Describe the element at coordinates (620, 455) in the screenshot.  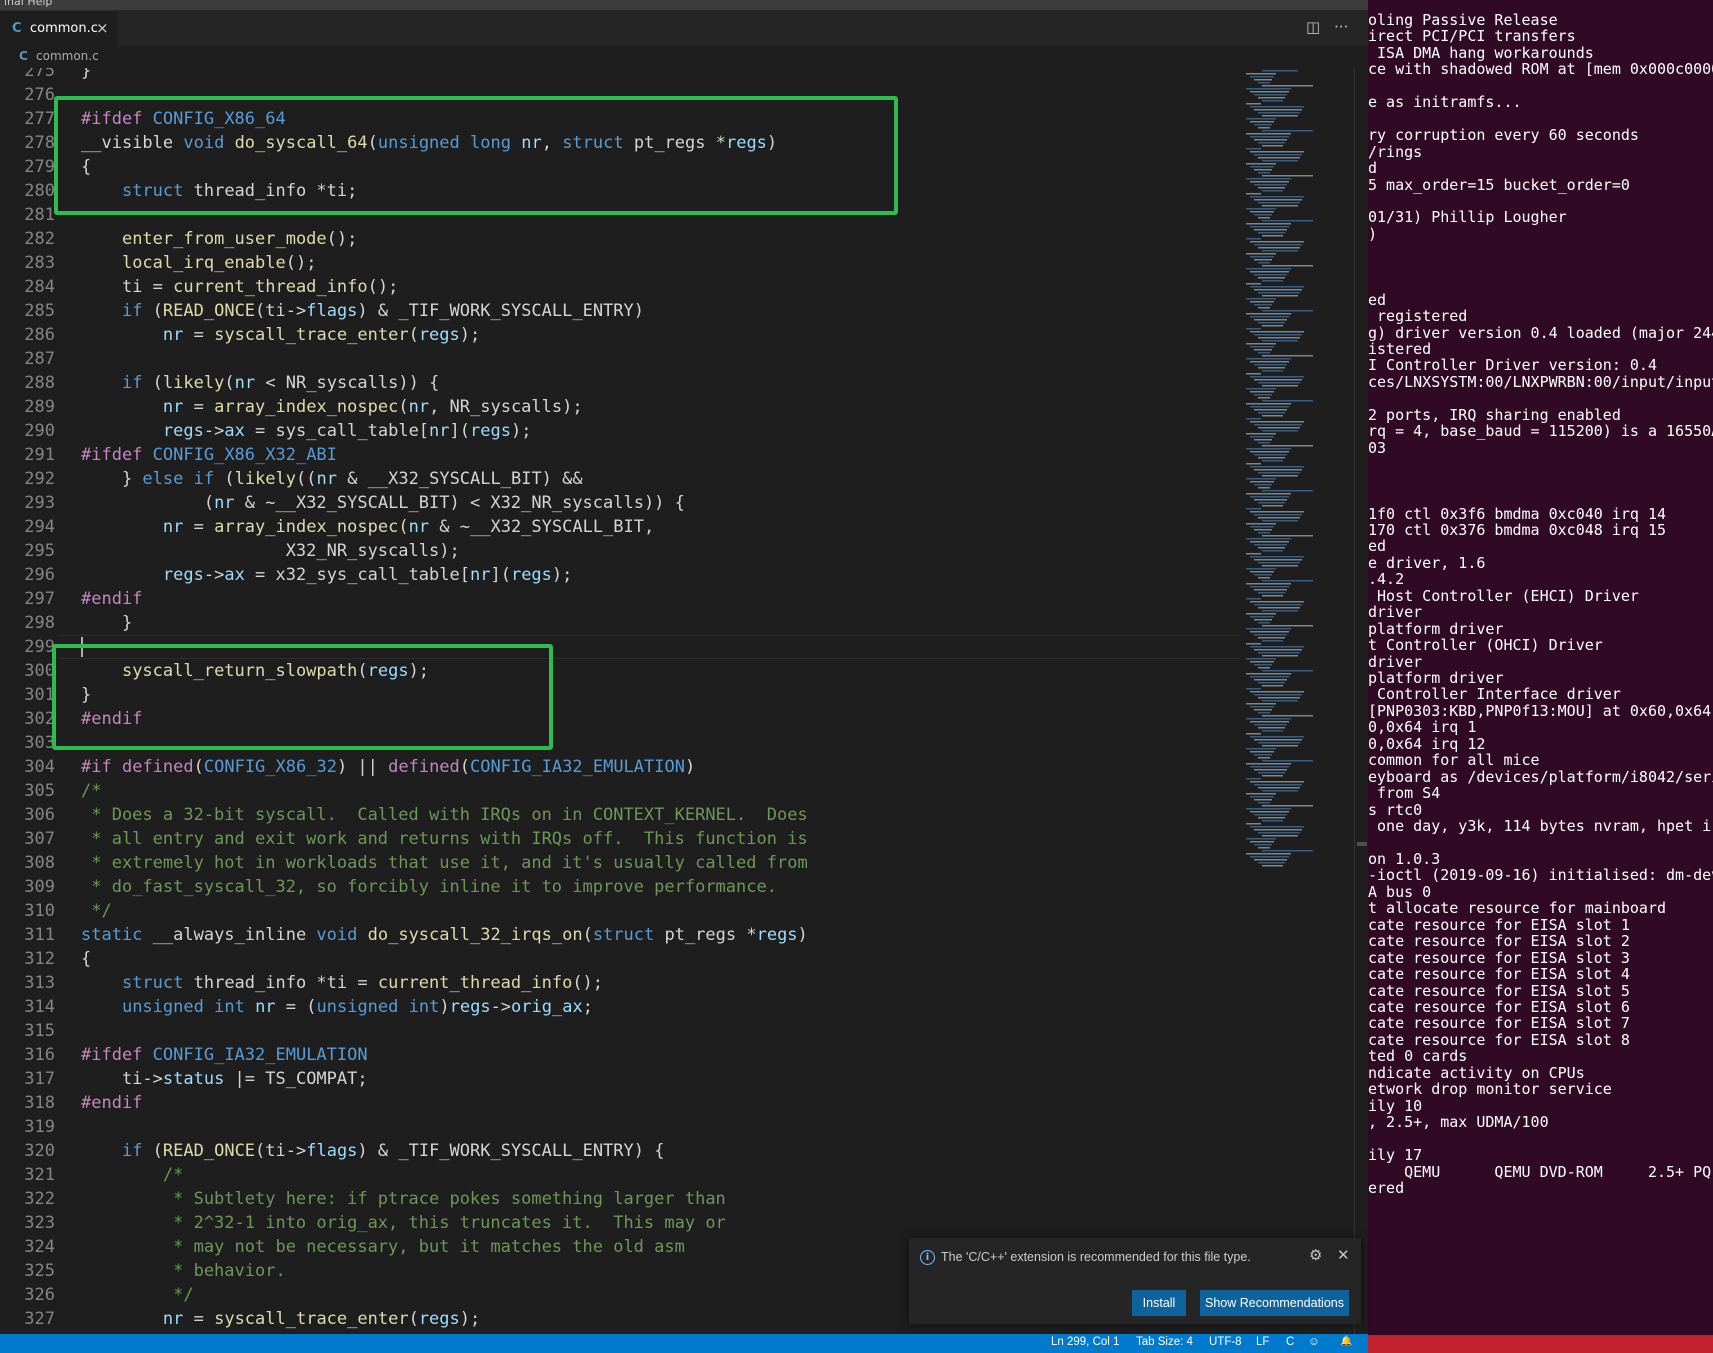
I see `code-line: 291 #ifdef CONFIG_X86_X32_ABI` at that location.